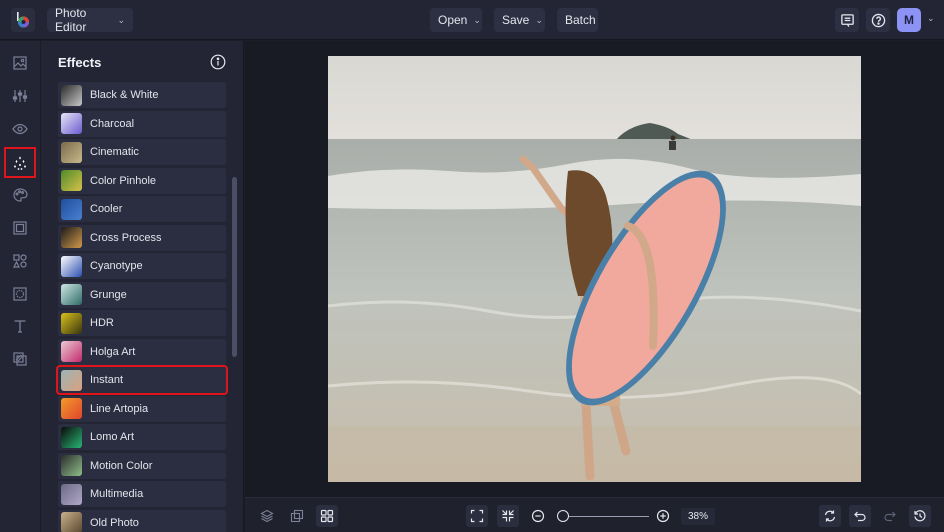  I want to click on effect-label: Cinematic, so click(114, 152).